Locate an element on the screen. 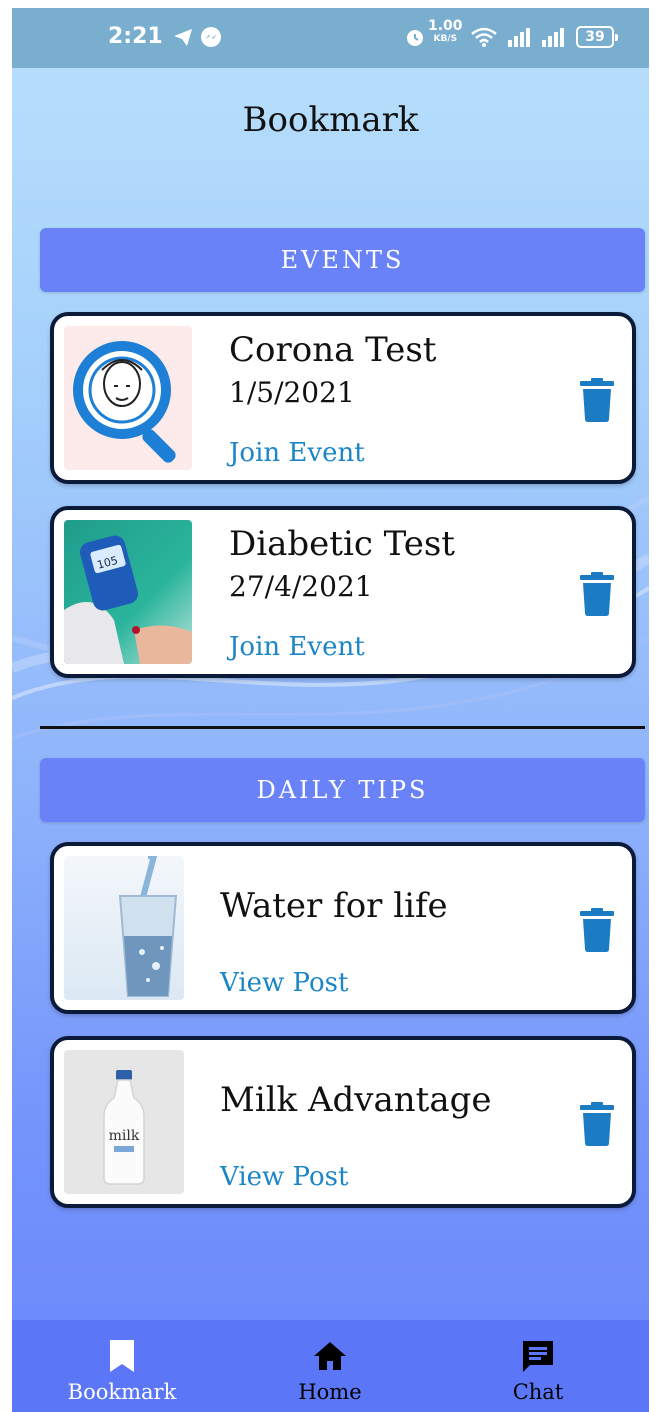  bookmark-icon is located at coordinates (122, 1356).